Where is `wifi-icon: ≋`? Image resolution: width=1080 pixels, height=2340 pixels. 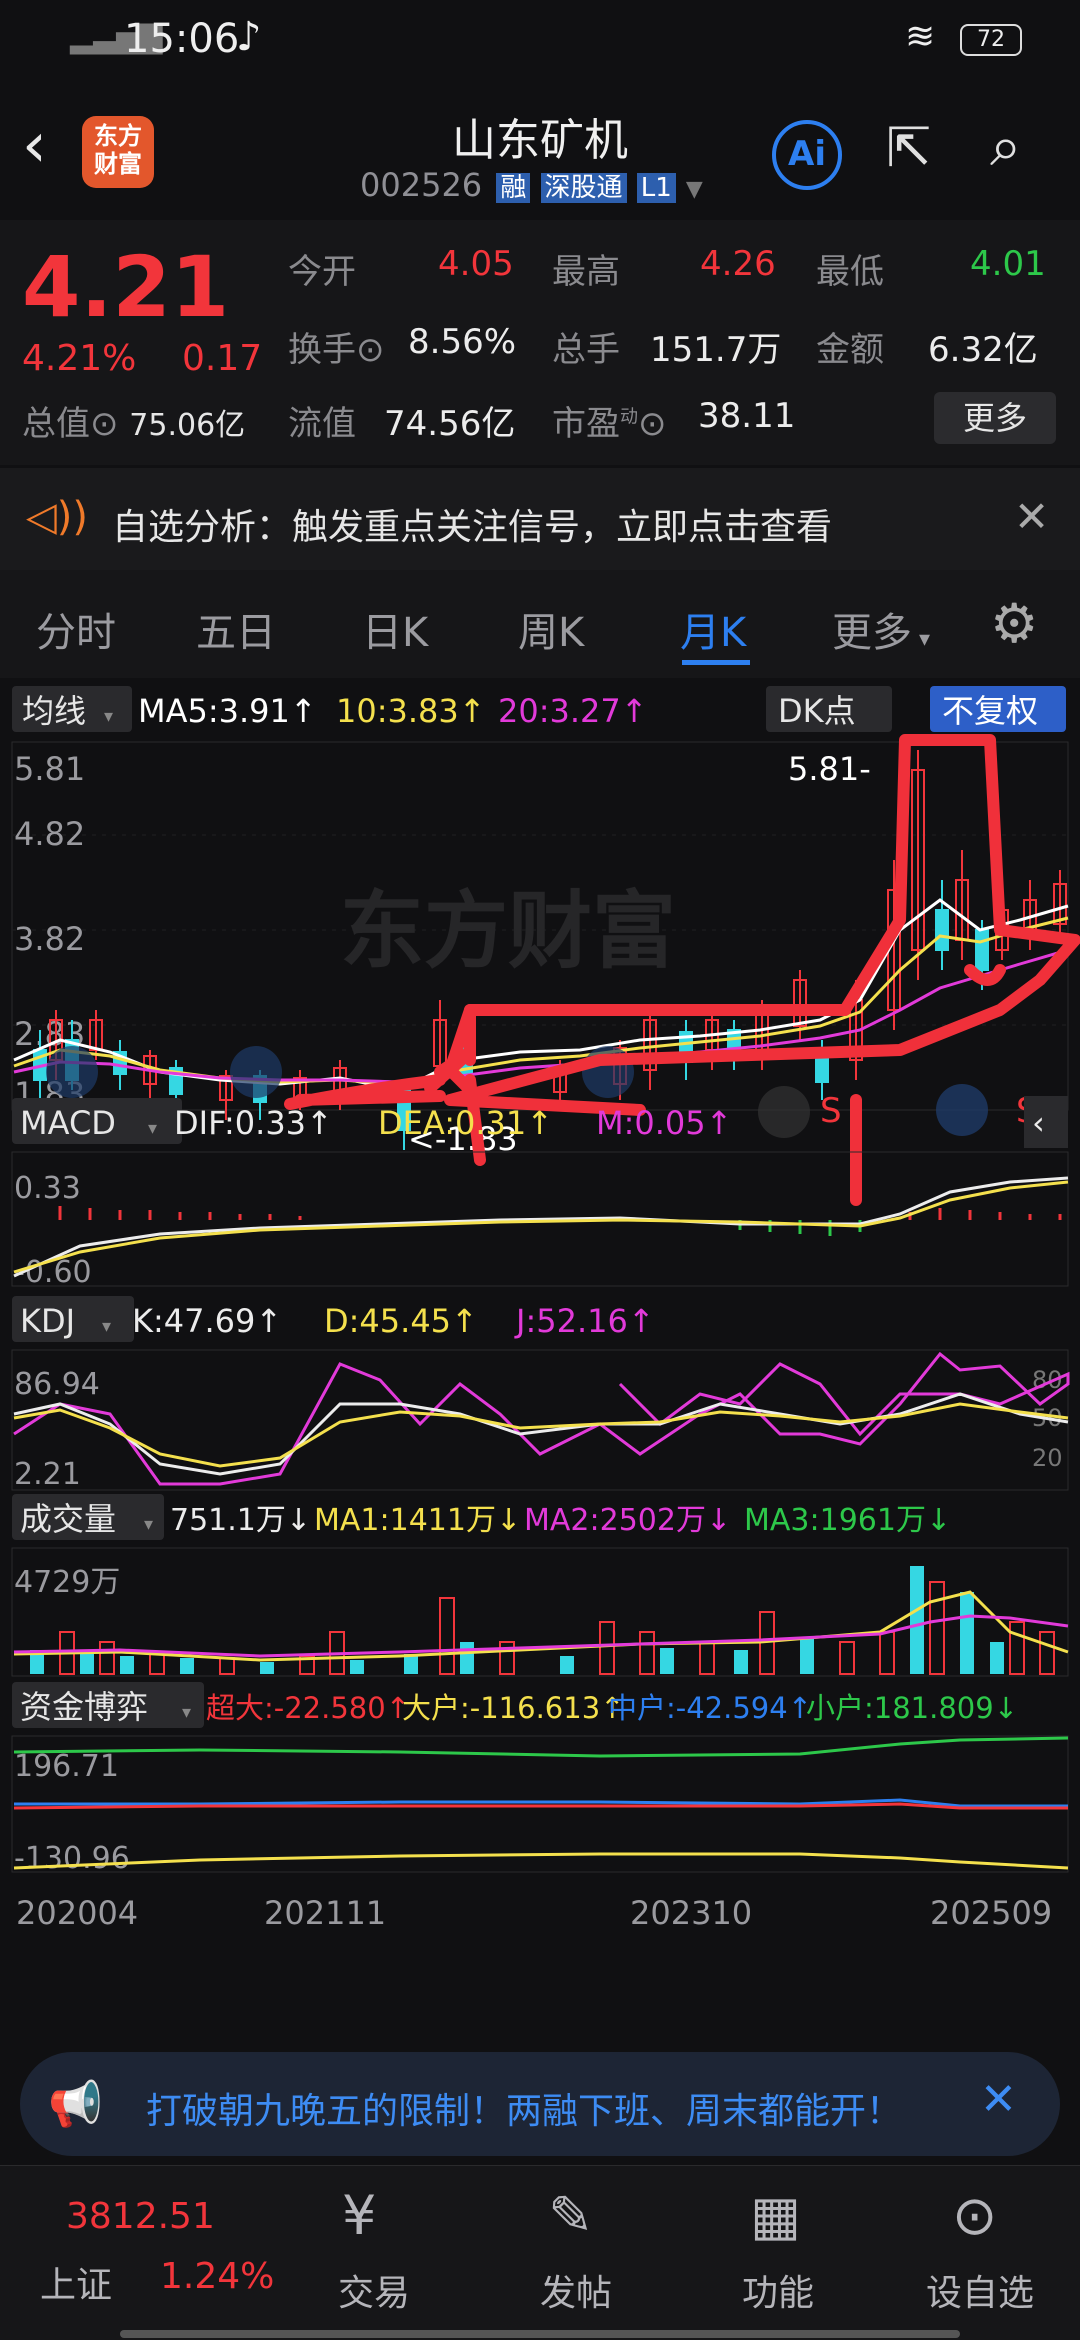
wifi-icon: ≋ is located at coordinates (920, 36).